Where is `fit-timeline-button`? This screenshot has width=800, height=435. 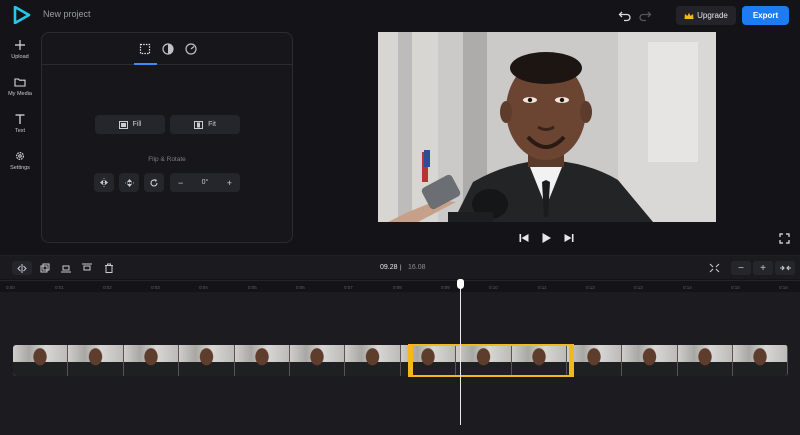
fit-timeline-button is located at coordinates (714, 268).